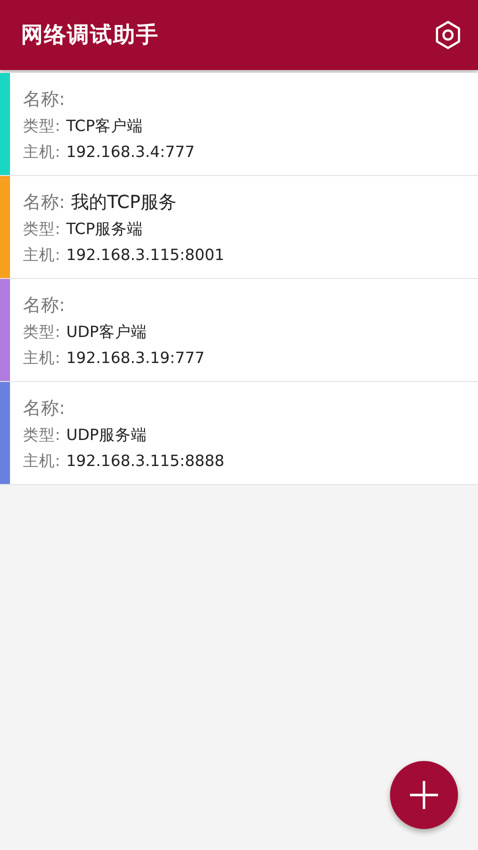 The width and height of the screenshot is (478, 850). What do you see at coordinates (239, 433) in the screenshot?
I see `connection-card: 名称: 类型: UDP服务端 主机: 192.168.3.115:8888` at bounding box center [239, 433].